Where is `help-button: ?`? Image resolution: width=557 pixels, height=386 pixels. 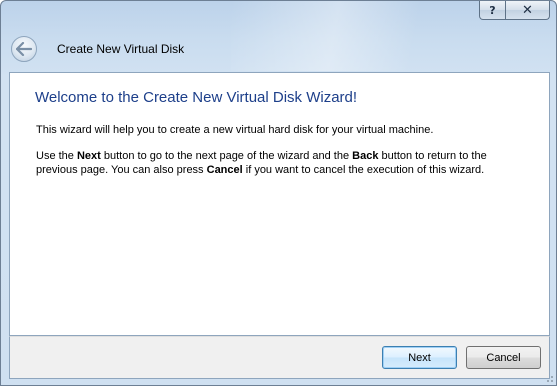
help-button: ? is located at coordinates (492, 10).